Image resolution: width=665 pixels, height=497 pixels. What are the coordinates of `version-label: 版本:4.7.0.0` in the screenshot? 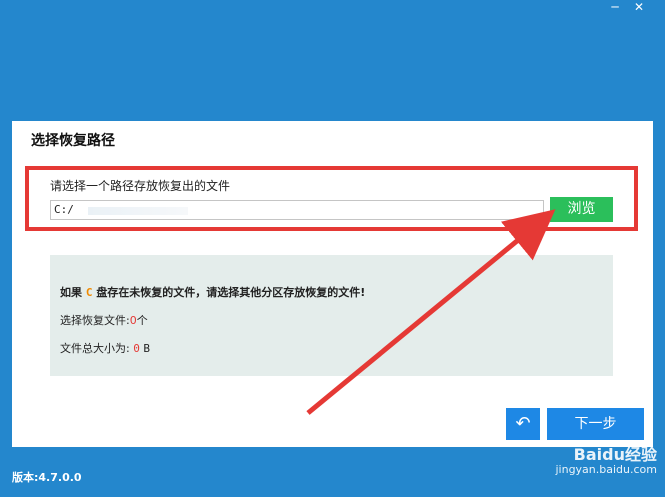 It's located at (47, 477).